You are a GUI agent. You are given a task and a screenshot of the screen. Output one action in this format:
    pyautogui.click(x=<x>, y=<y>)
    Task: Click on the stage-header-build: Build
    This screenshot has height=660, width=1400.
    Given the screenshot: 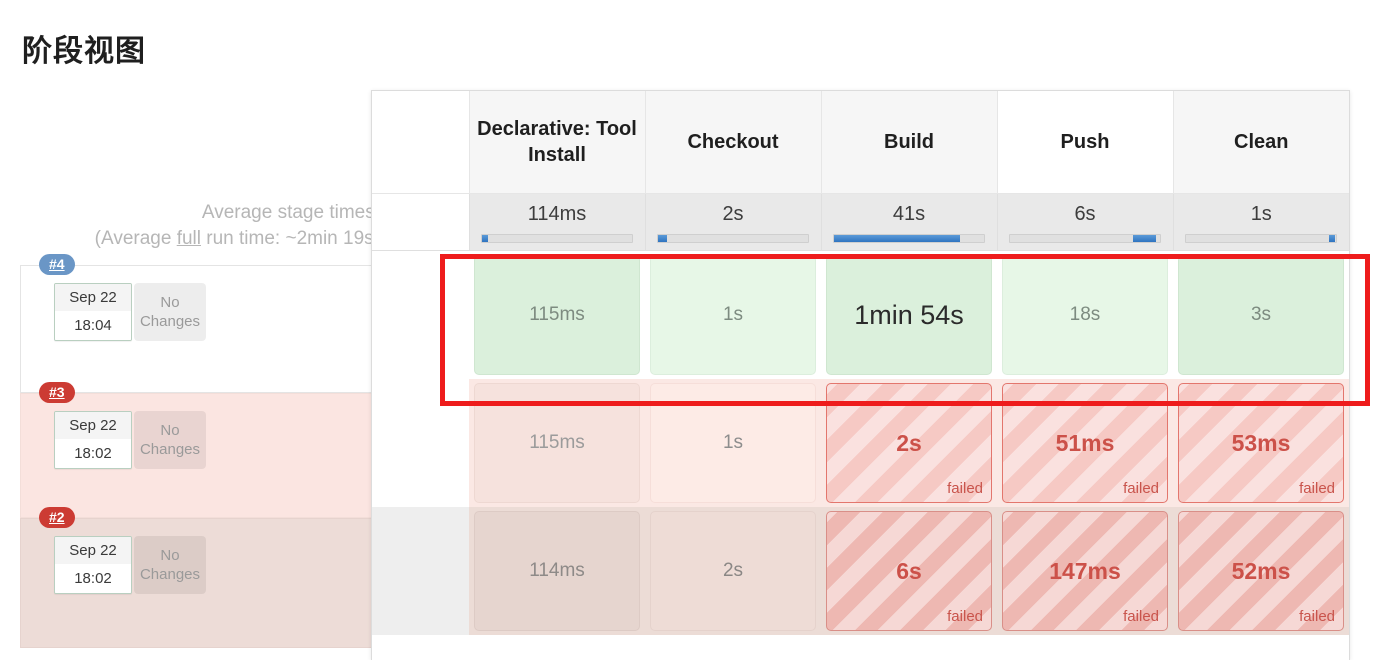 What is the action you would take?
    pyautogui.click(x=908, y=142)
    